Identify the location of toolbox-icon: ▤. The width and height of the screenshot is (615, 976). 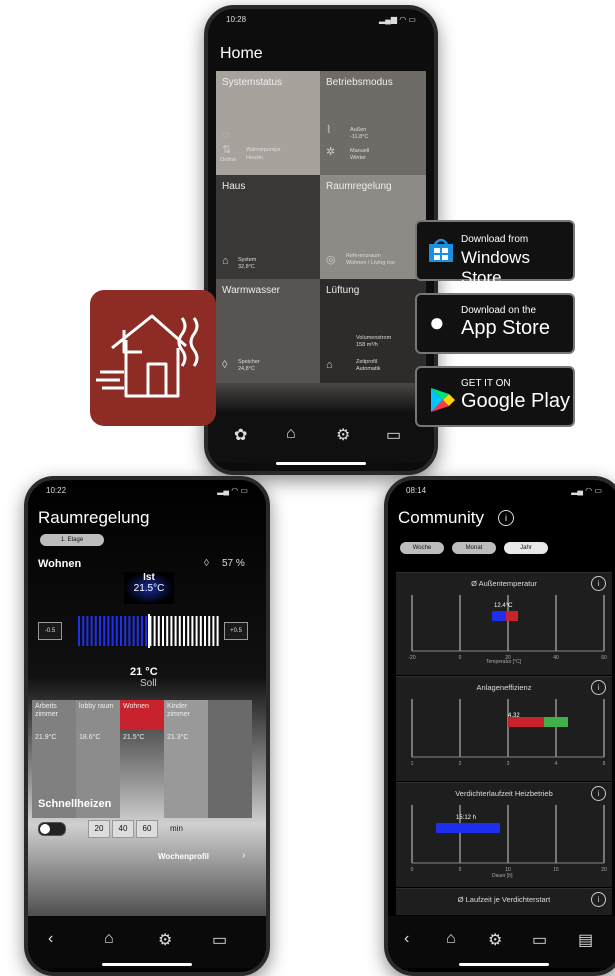
(585, 940).